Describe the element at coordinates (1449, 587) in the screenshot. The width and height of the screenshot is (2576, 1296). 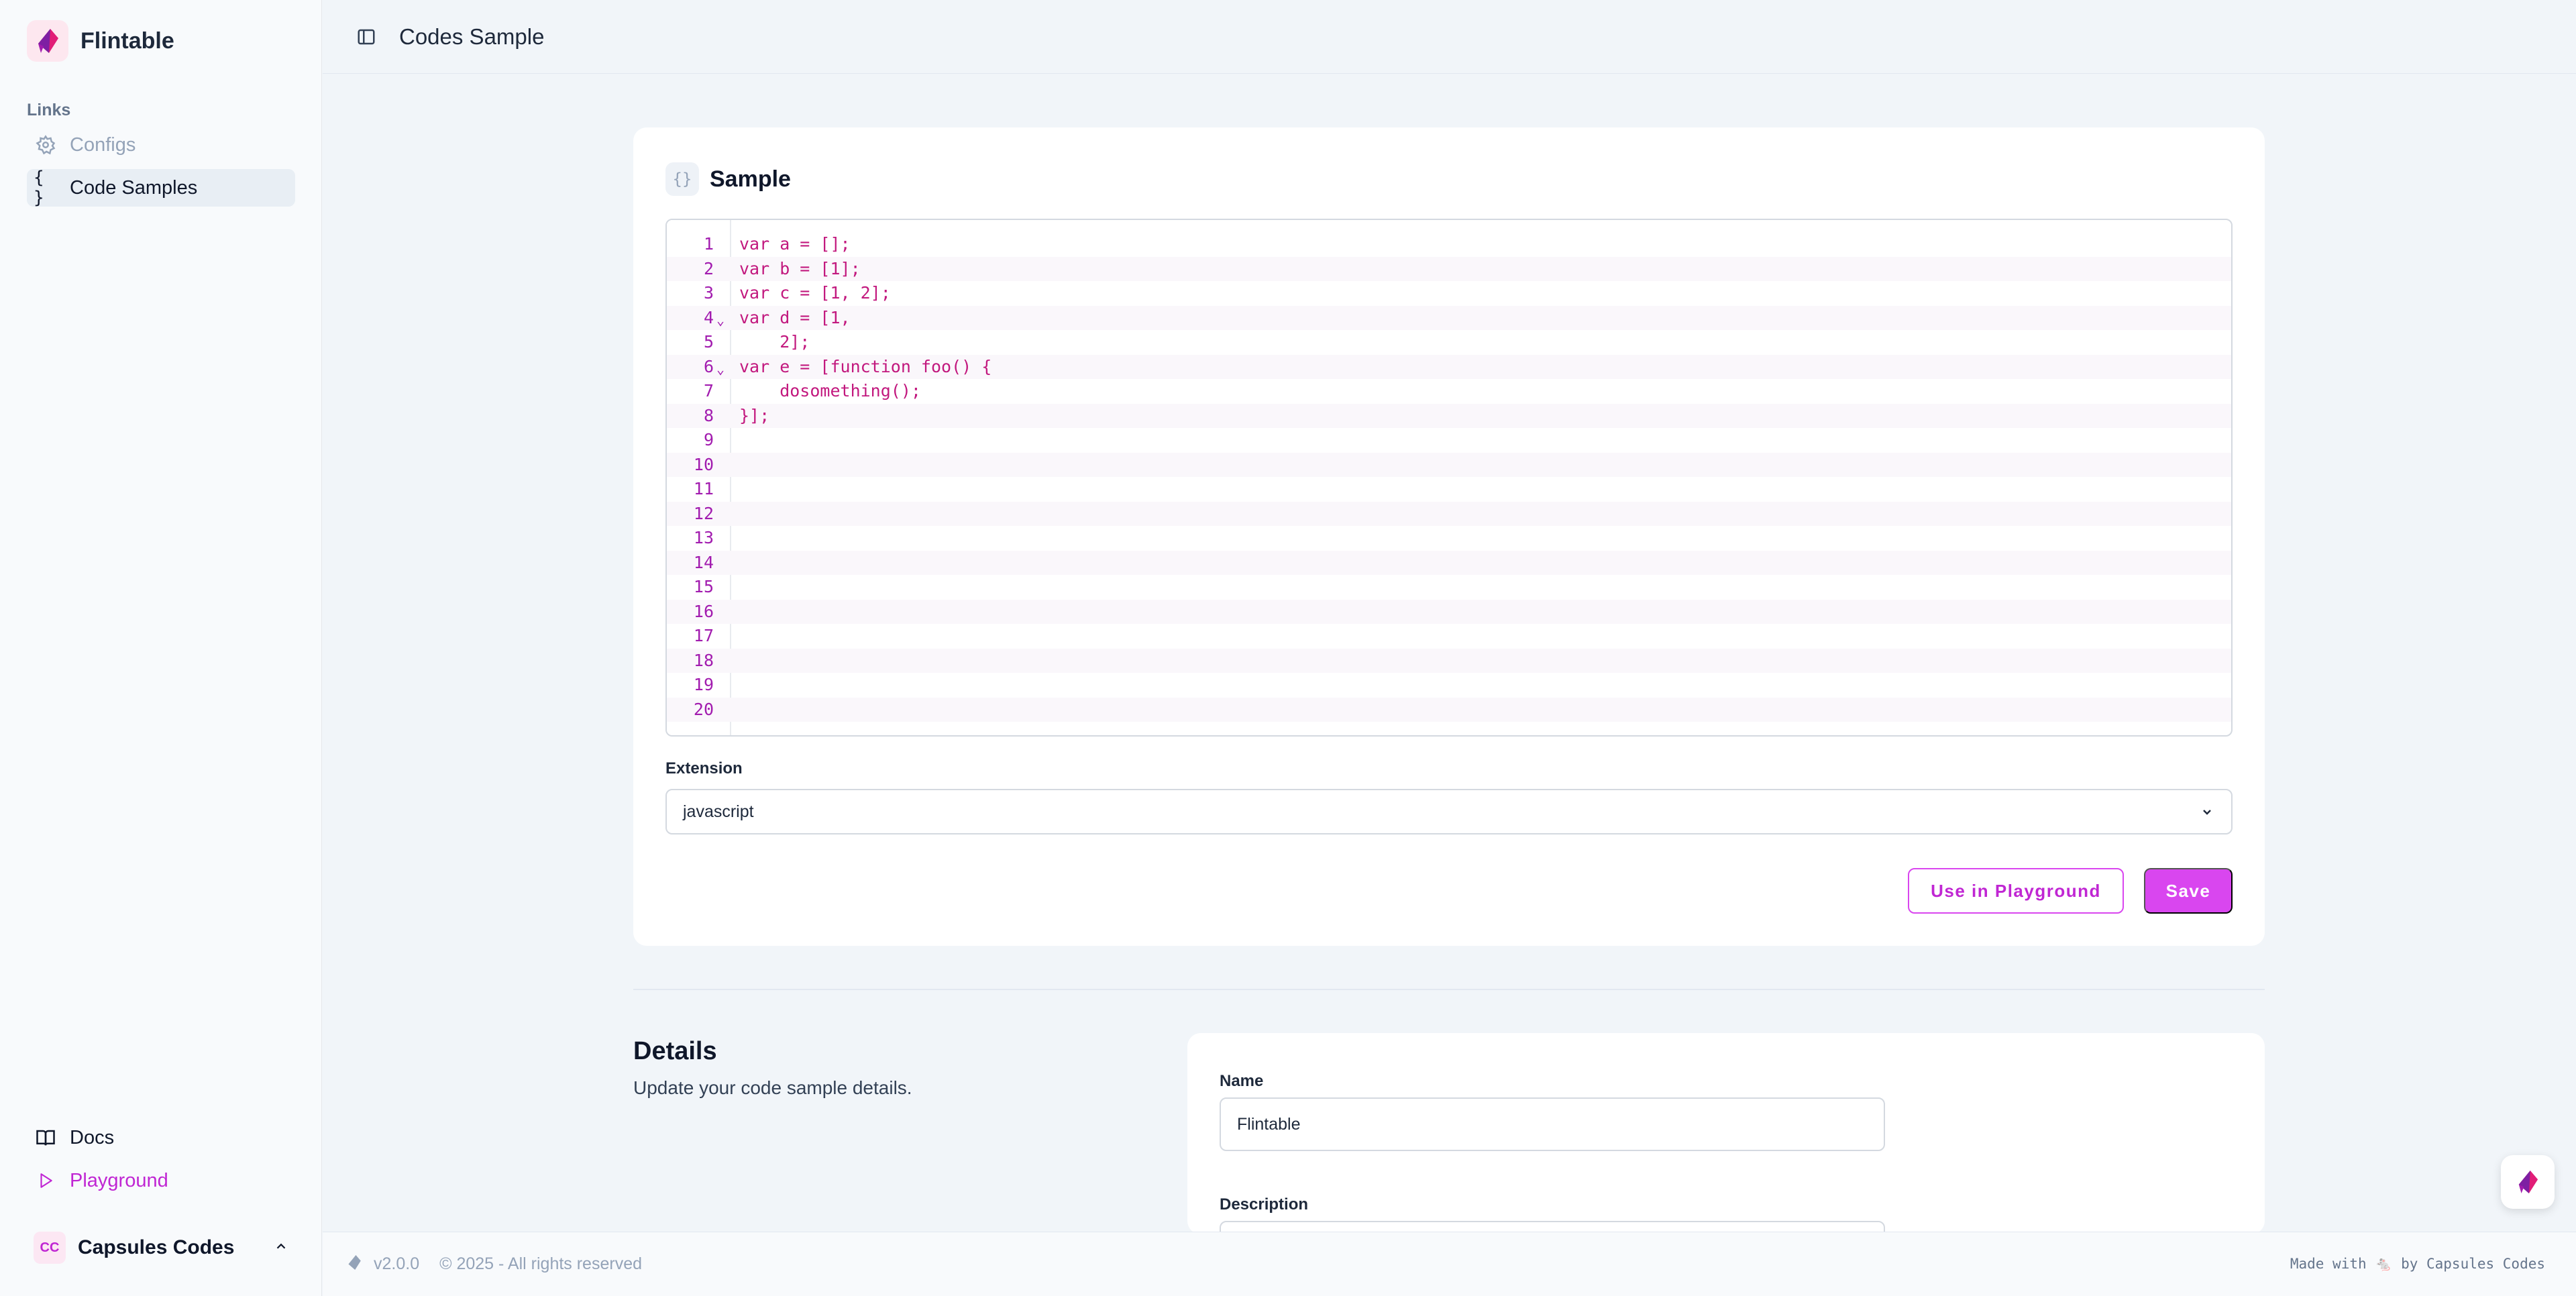
I see `code-line: 15` at that location.